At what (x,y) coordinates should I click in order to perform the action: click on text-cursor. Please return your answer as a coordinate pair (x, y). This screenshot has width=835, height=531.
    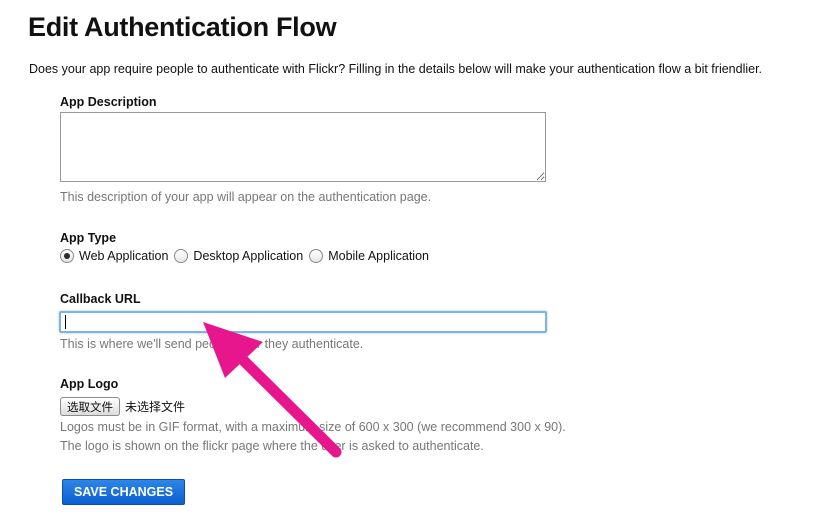
    Looking at the image, I should click on (65, 322).